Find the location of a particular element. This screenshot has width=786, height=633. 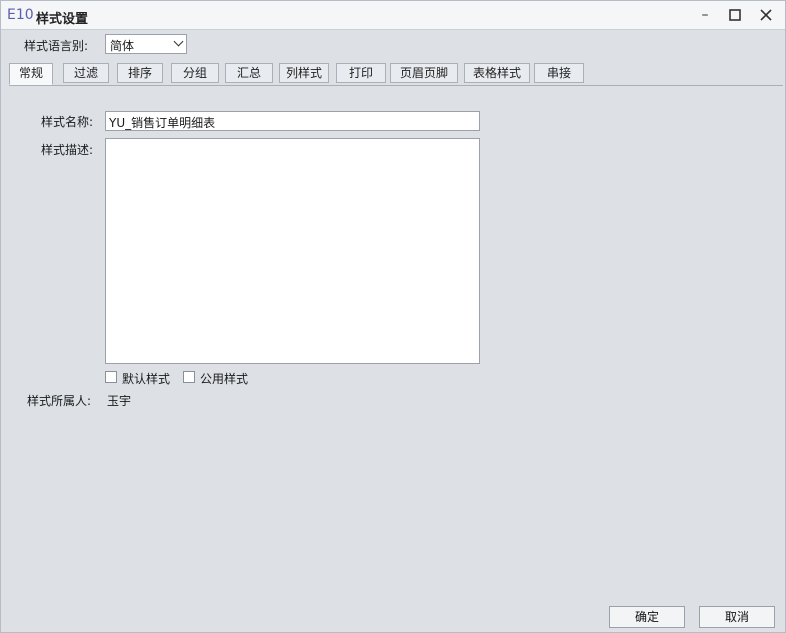

tab-header-footer: 页眉页脚 is located at coordinates (424, 73).